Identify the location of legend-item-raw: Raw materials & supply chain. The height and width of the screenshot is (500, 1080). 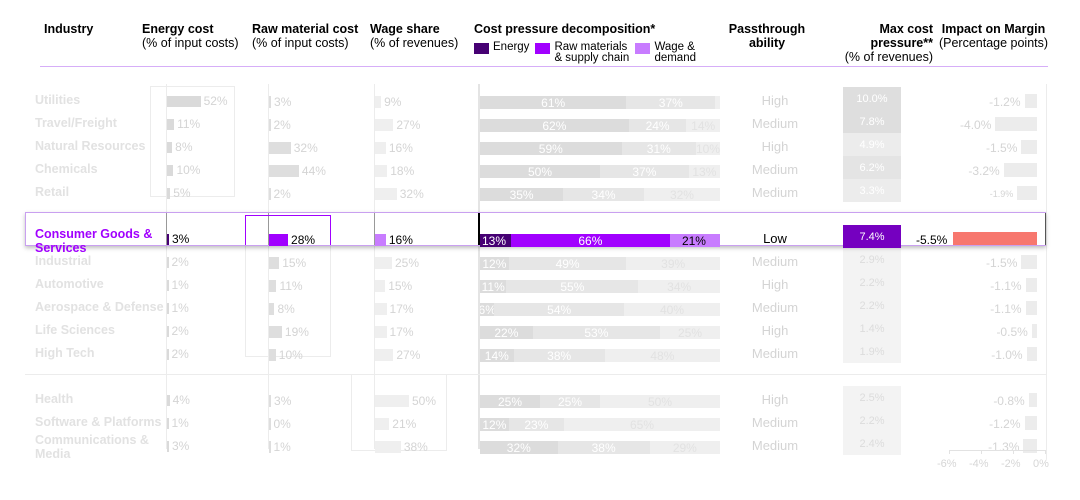
(582, 52).